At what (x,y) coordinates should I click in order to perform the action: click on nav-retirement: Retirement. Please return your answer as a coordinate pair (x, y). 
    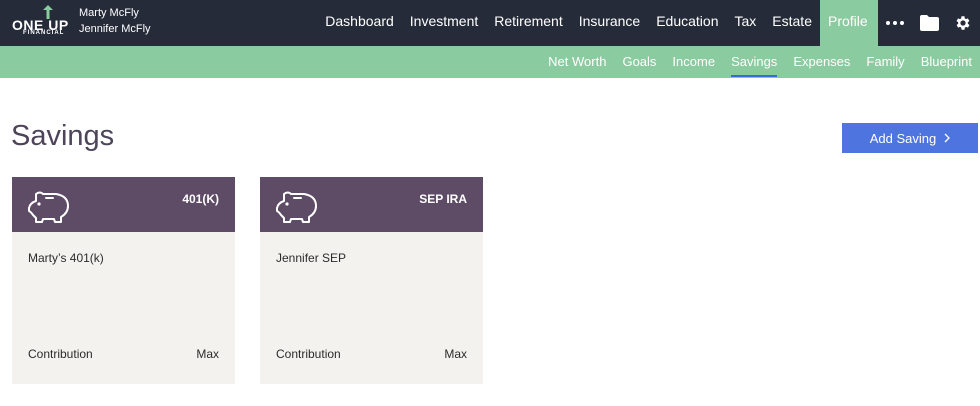
    Looking at the image, I should click on (528, 23).